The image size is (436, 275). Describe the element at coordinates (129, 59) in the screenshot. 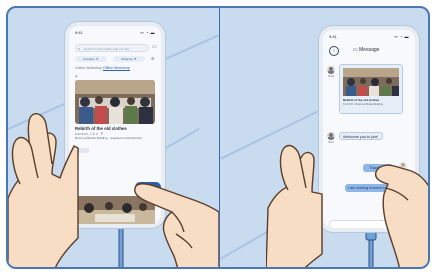

I see `filter-distance: Distance ▼` at that location.